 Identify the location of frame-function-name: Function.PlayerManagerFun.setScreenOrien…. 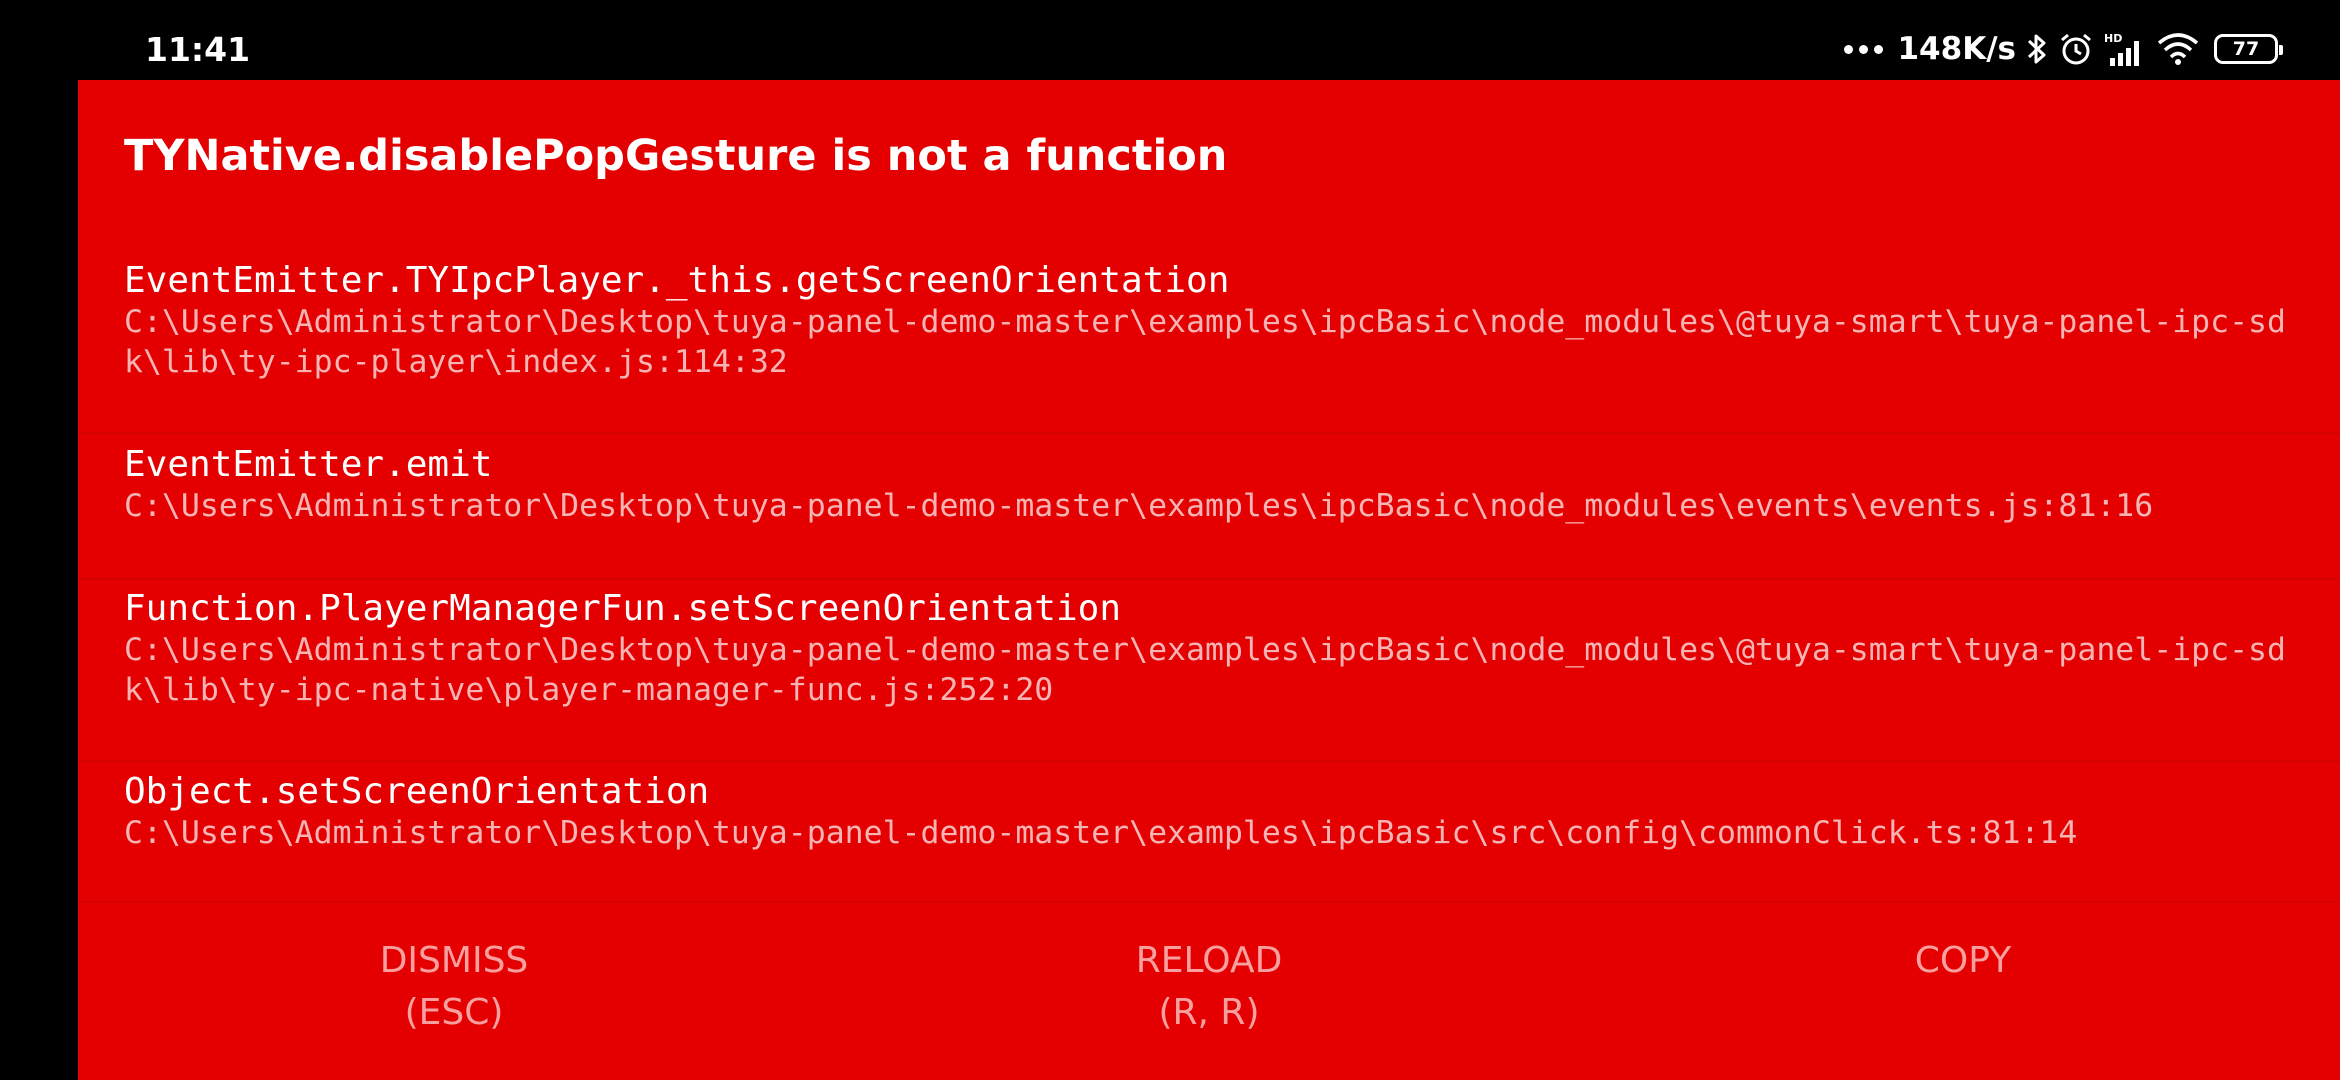
(622, 608).